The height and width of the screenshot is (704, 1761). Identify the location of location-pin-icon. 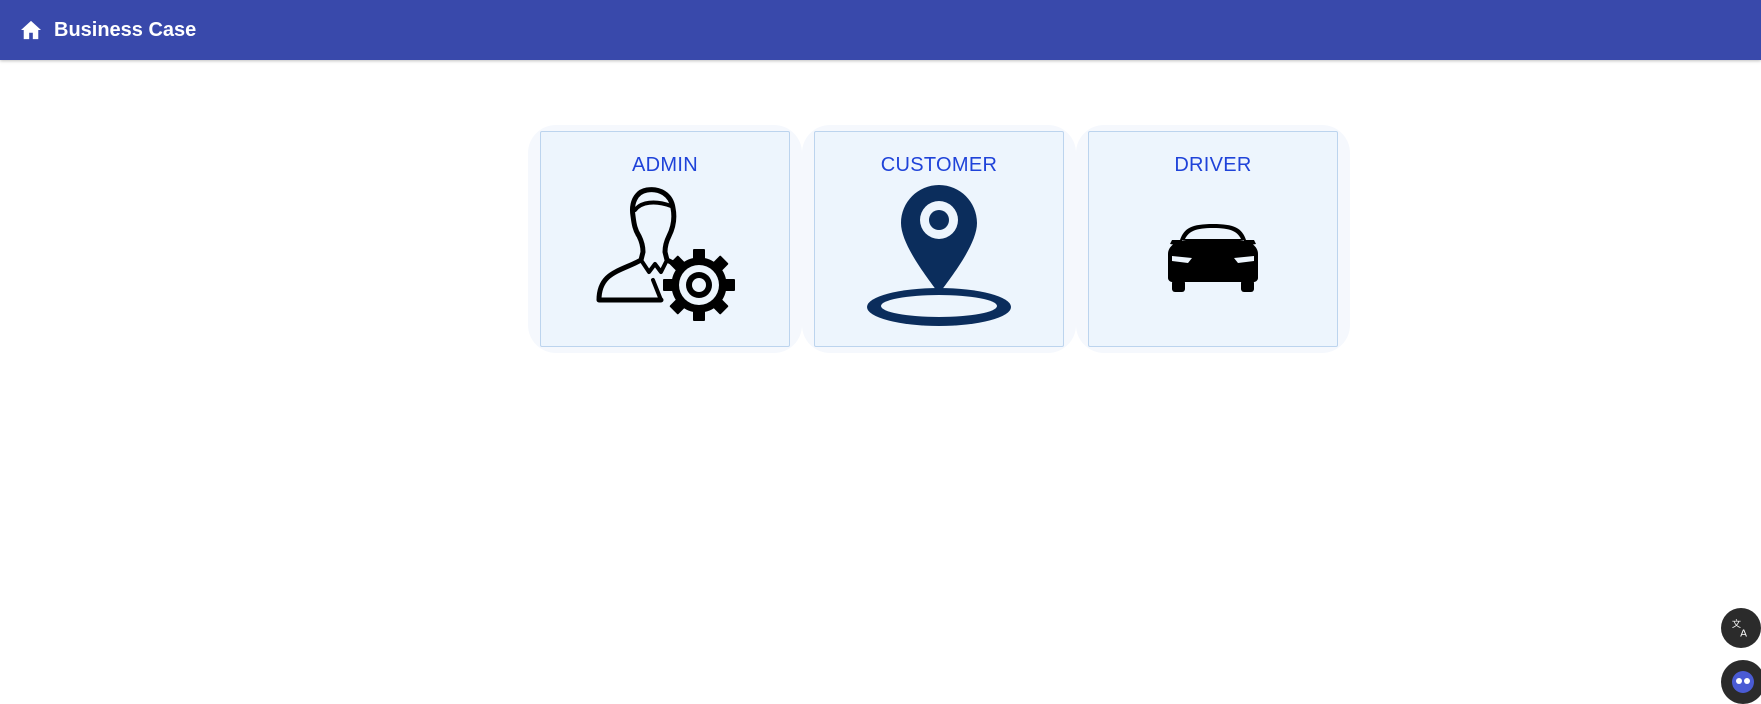
(939, 255).